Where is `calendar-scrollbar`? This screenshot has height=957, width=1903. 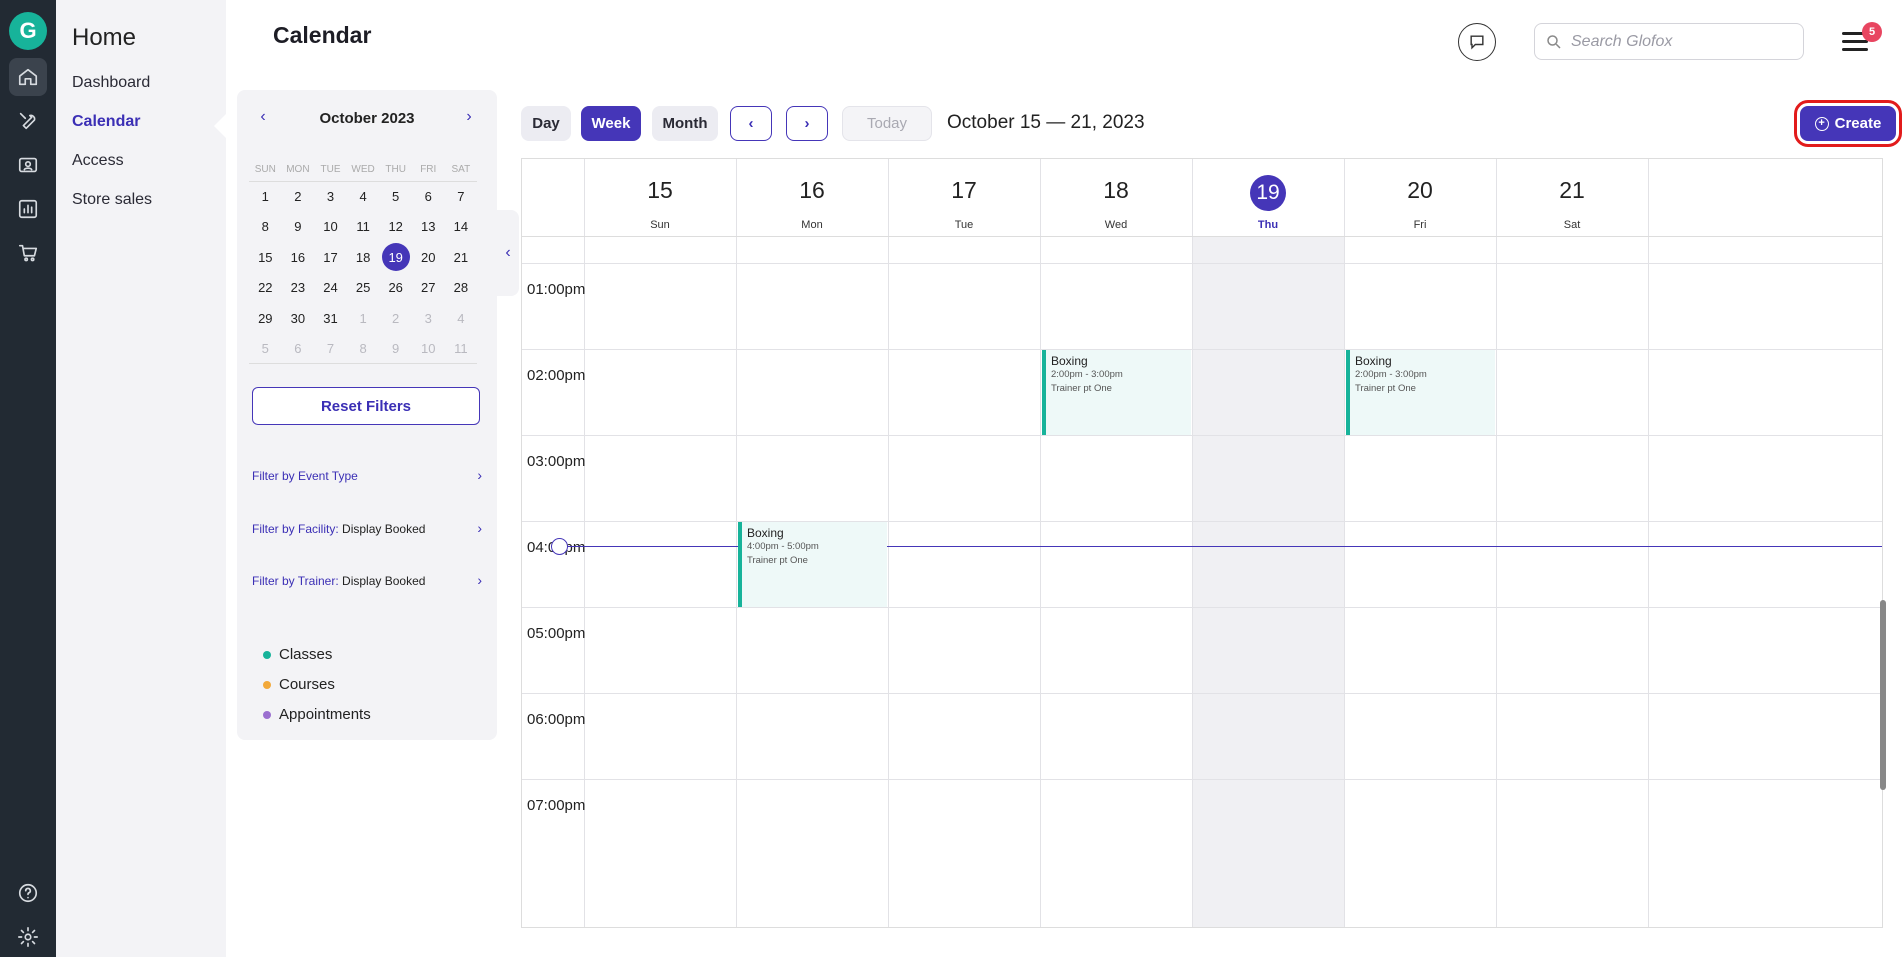 calendar-scrollbar is located at coordinates (1883, 695).